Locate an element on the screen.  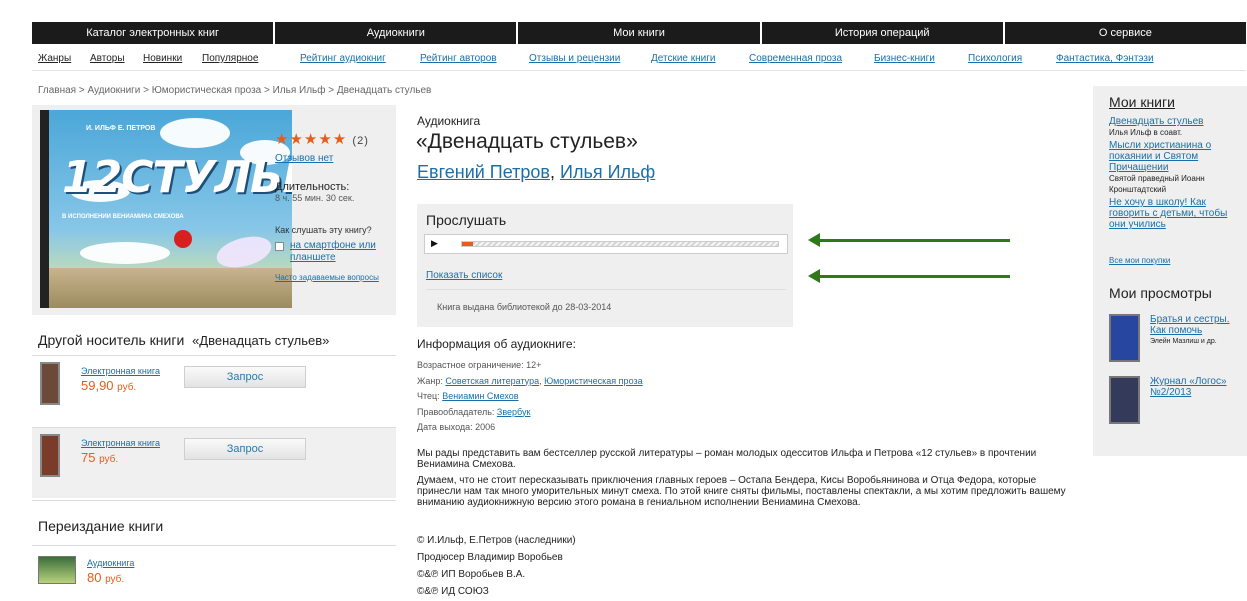
view-link: Журнал «Логос» №2/2013 is located at coordinates (1198, 387).